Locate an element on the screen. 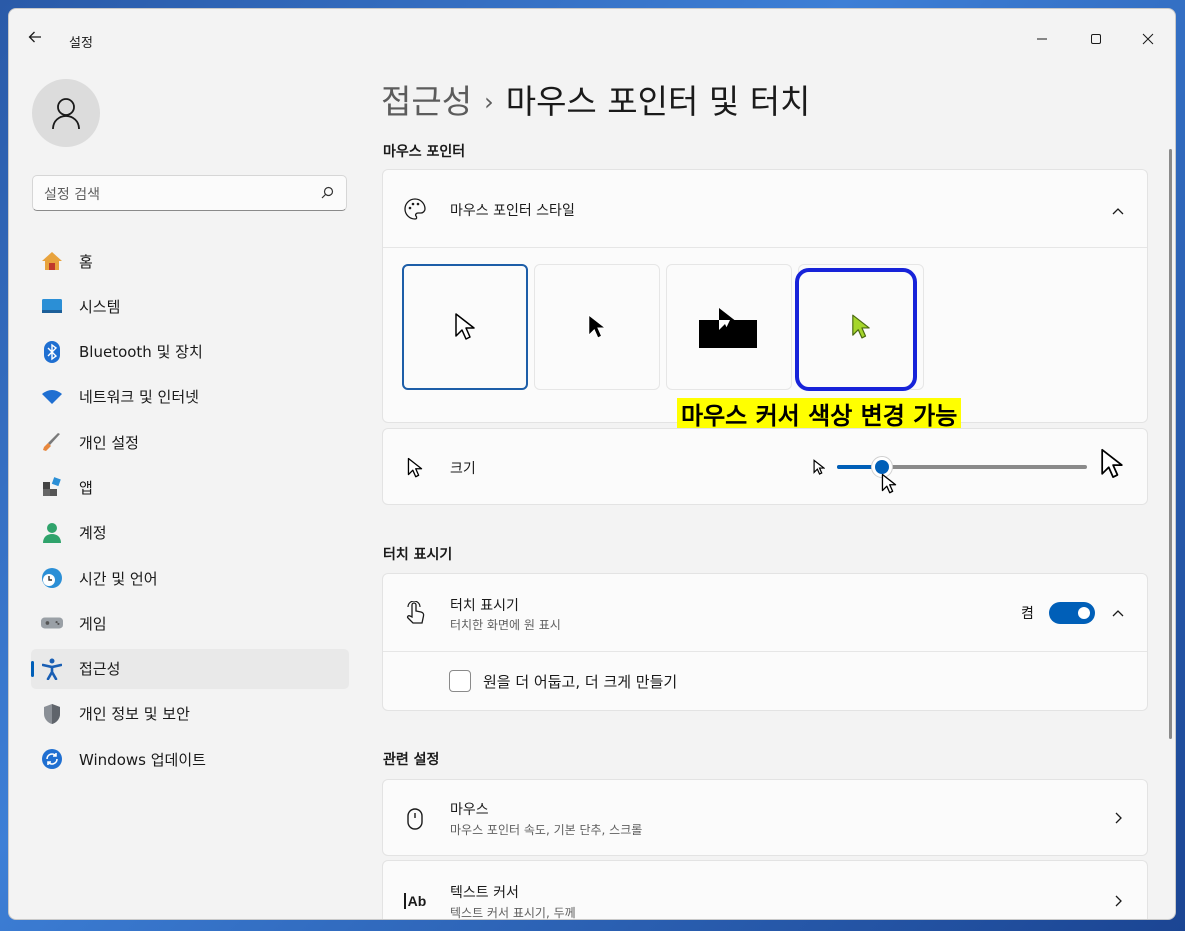 This screenshot has height=931, width=1185. sidebar-item-label: 네트워크 및 인터넷 is located at coordinates (139, 397).